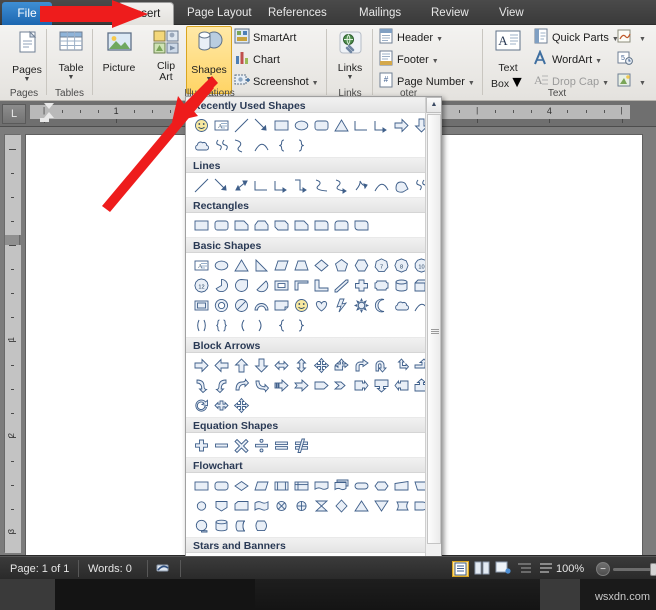  What do you see at coordinates (434, 329) in the screenshot?
I see `scrollbar-thumb` at bounding box center [434, 329].